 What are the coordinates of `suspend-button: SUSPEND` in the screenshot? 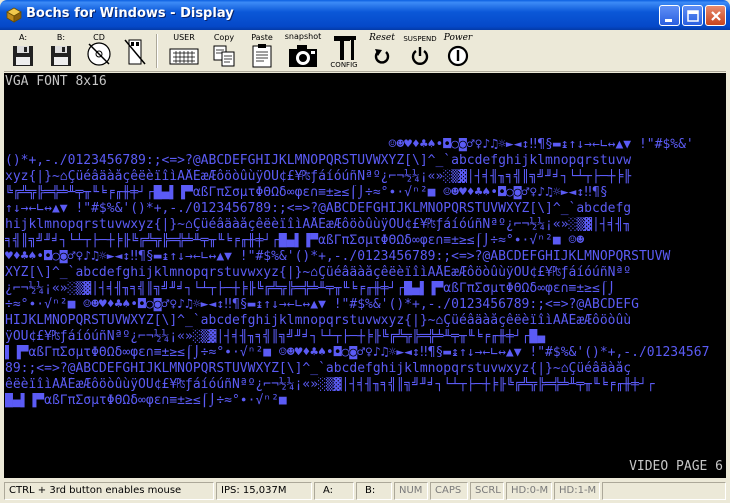 It's located at (420, 51).